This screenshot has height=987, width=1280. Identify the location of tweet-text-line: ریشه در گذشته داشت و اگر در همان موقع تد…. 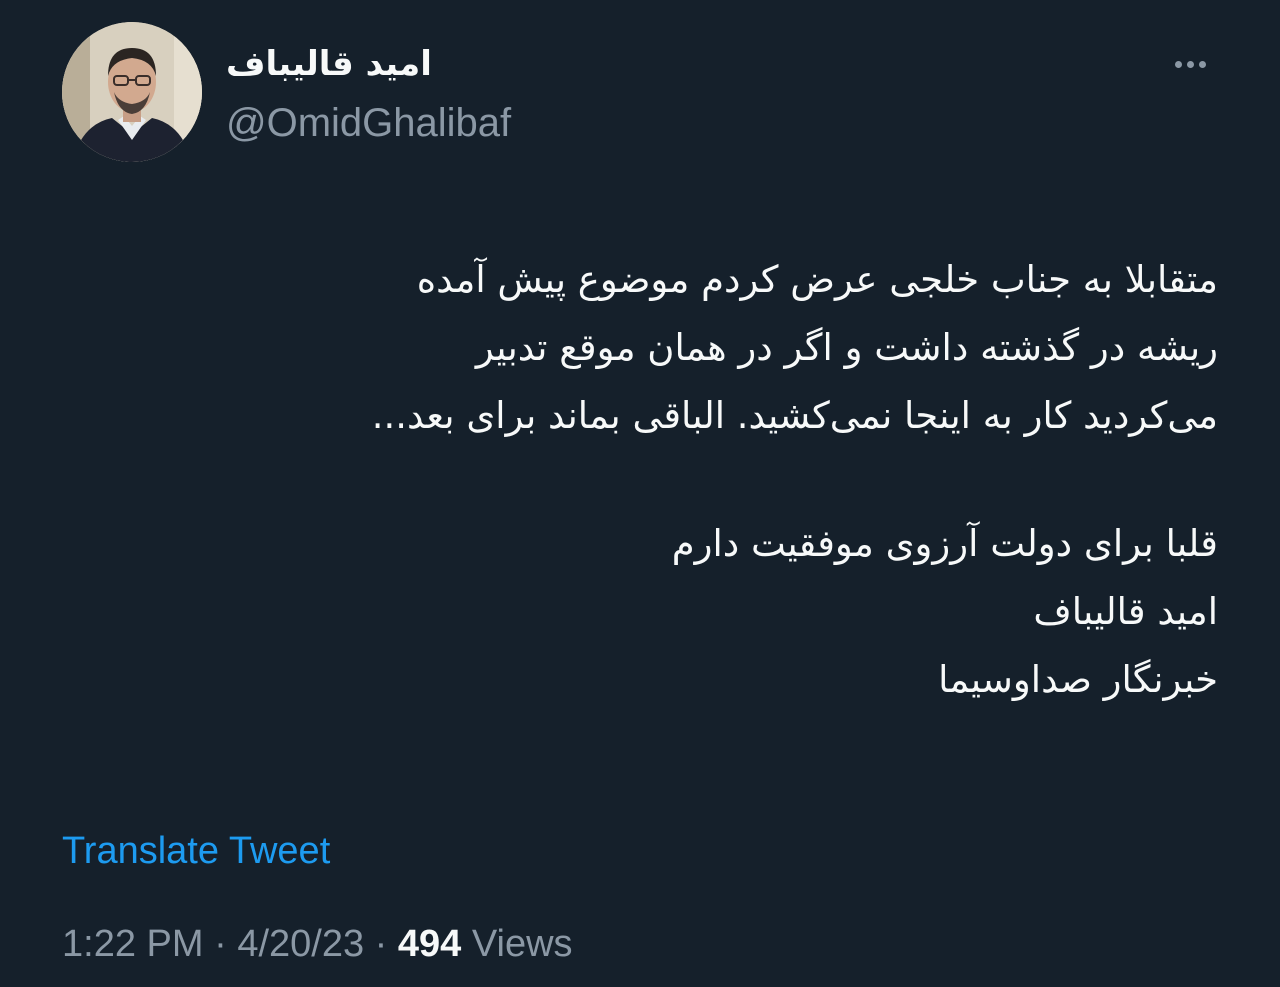
(846, 347).